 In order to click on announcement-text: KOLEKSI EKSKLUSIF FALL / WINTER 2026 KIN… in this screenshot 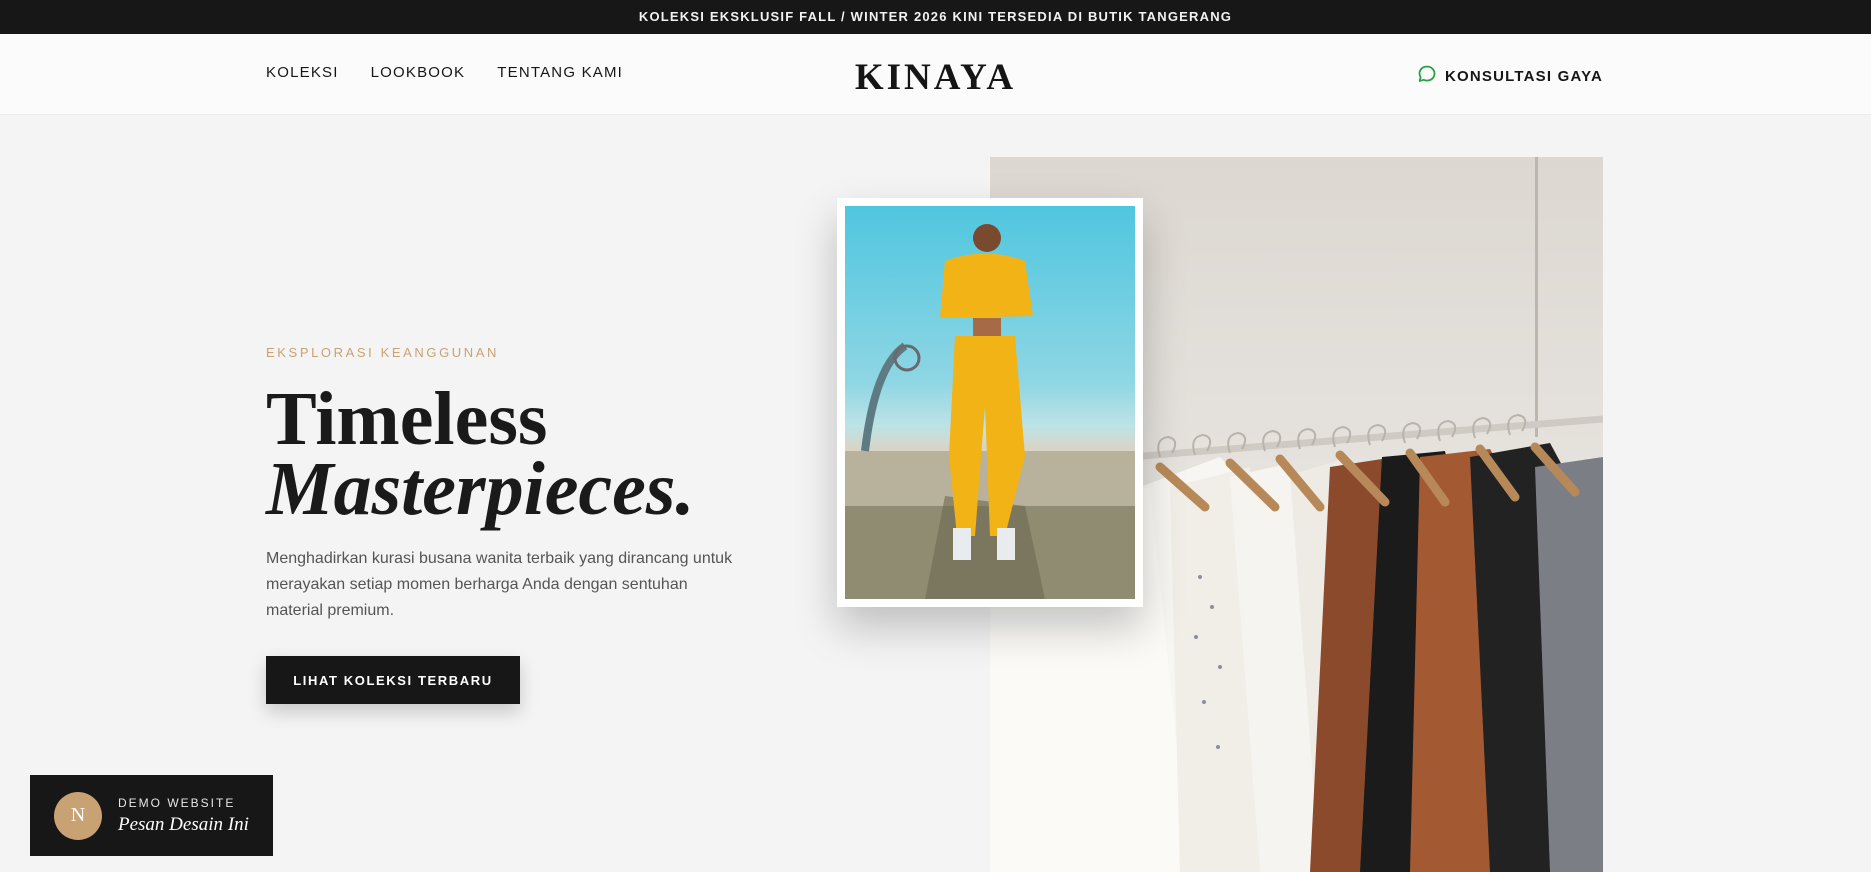, I will do `click(935, 16)`.